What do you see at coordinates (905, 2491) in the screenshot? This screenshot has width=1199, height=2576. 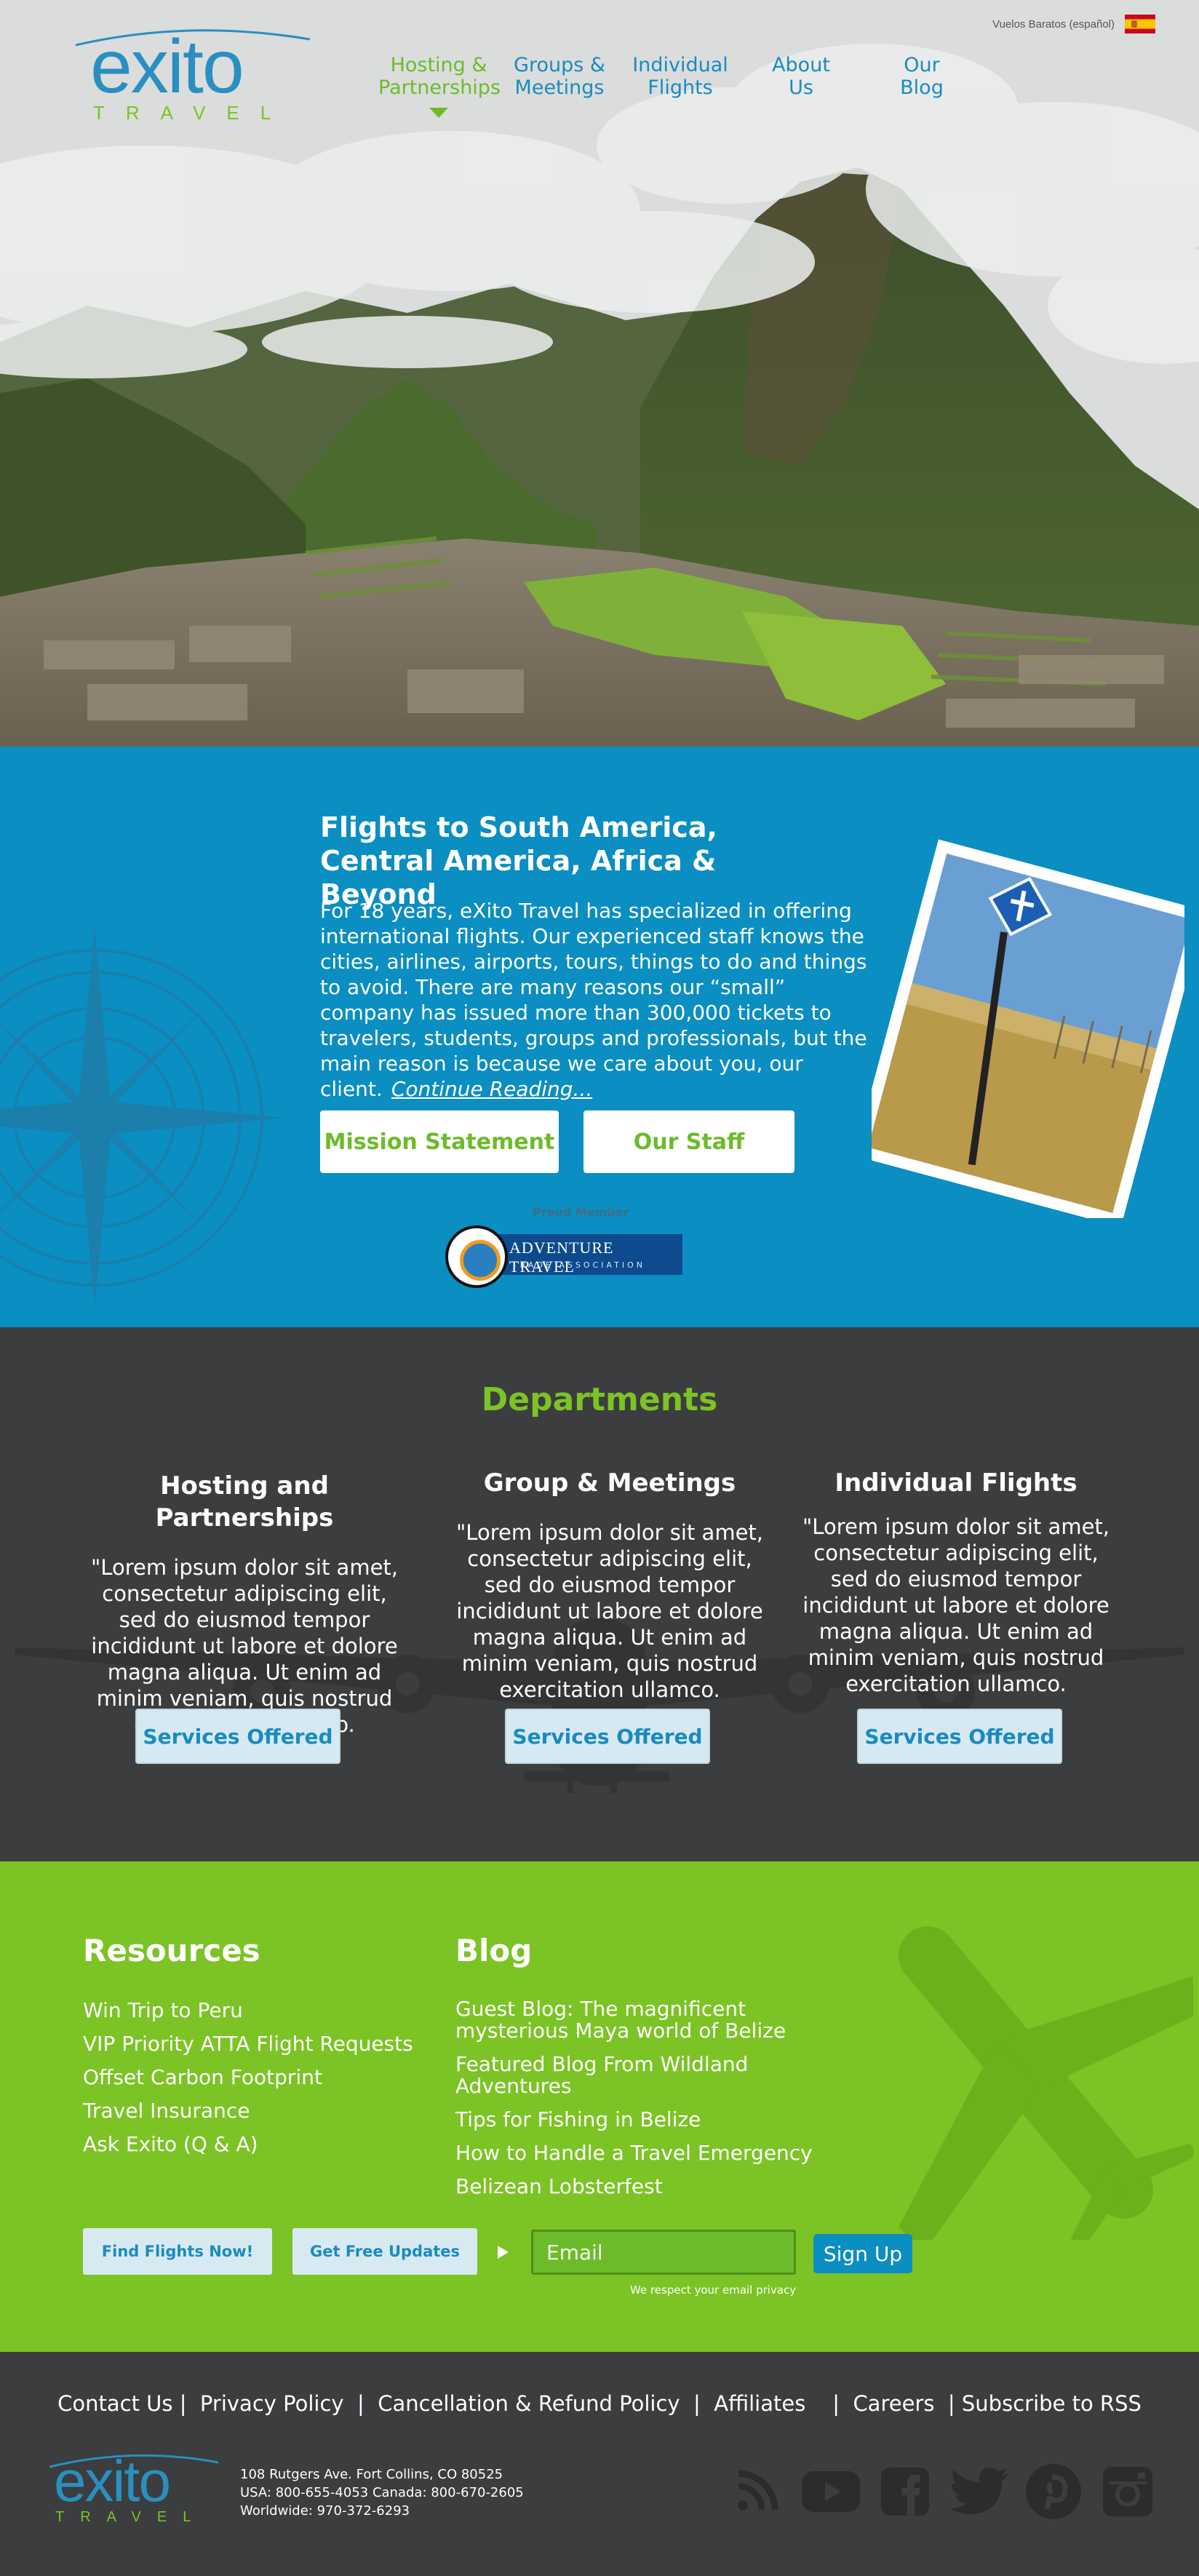 I see `facebook-icon` at bounding box center [905, 2491].